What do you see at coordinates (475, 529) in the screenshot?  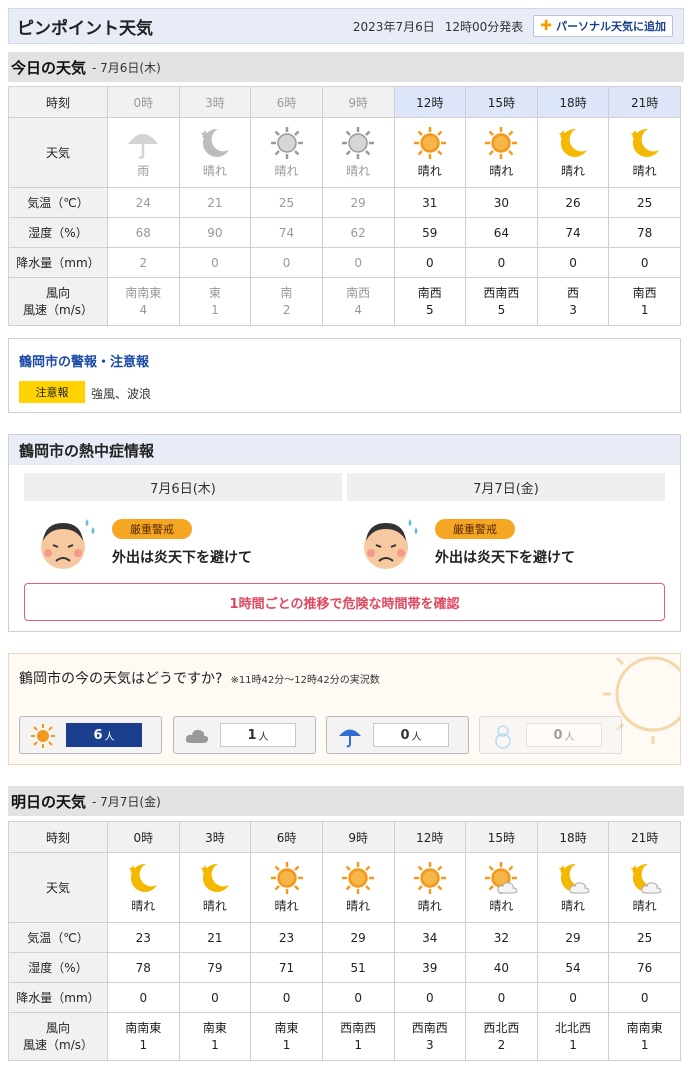 I see `heat-day2-level: 厳重警戒` at bounding box center [475, 529].